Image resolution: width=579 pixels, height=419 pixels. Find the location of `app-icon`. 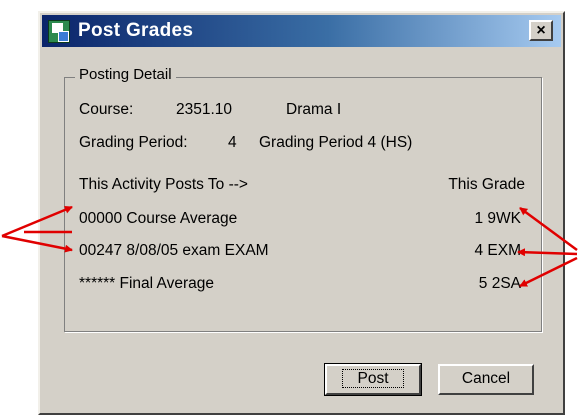

app-icon is located at coordinates (59, 31).